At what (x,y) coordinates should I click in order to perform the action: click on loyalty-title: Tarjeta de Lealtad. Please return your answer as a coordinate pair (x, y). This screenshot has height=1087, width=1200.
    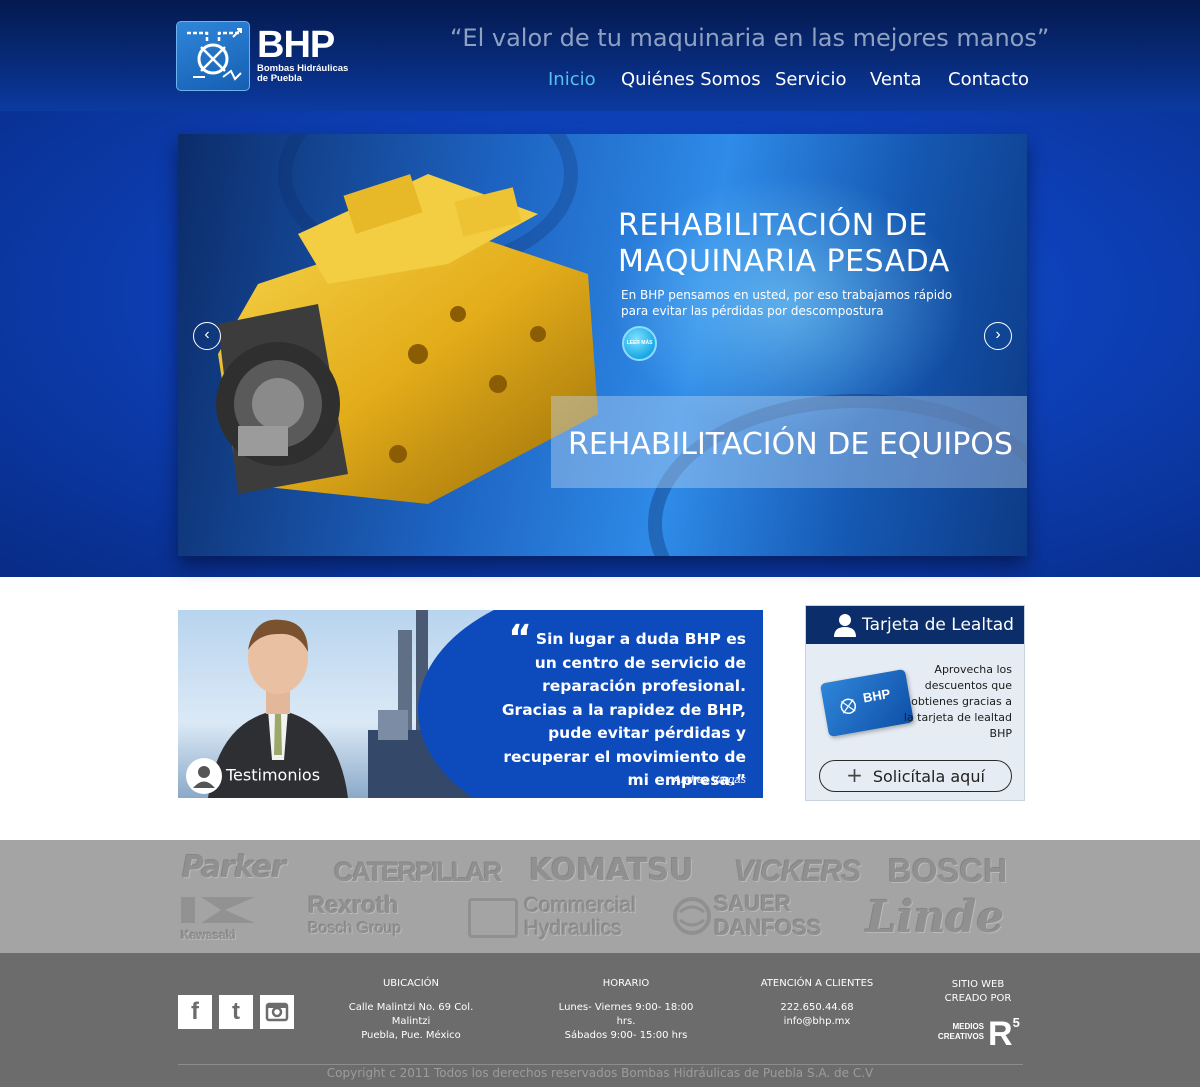
    Looking at the image, I should click on (938, 625).